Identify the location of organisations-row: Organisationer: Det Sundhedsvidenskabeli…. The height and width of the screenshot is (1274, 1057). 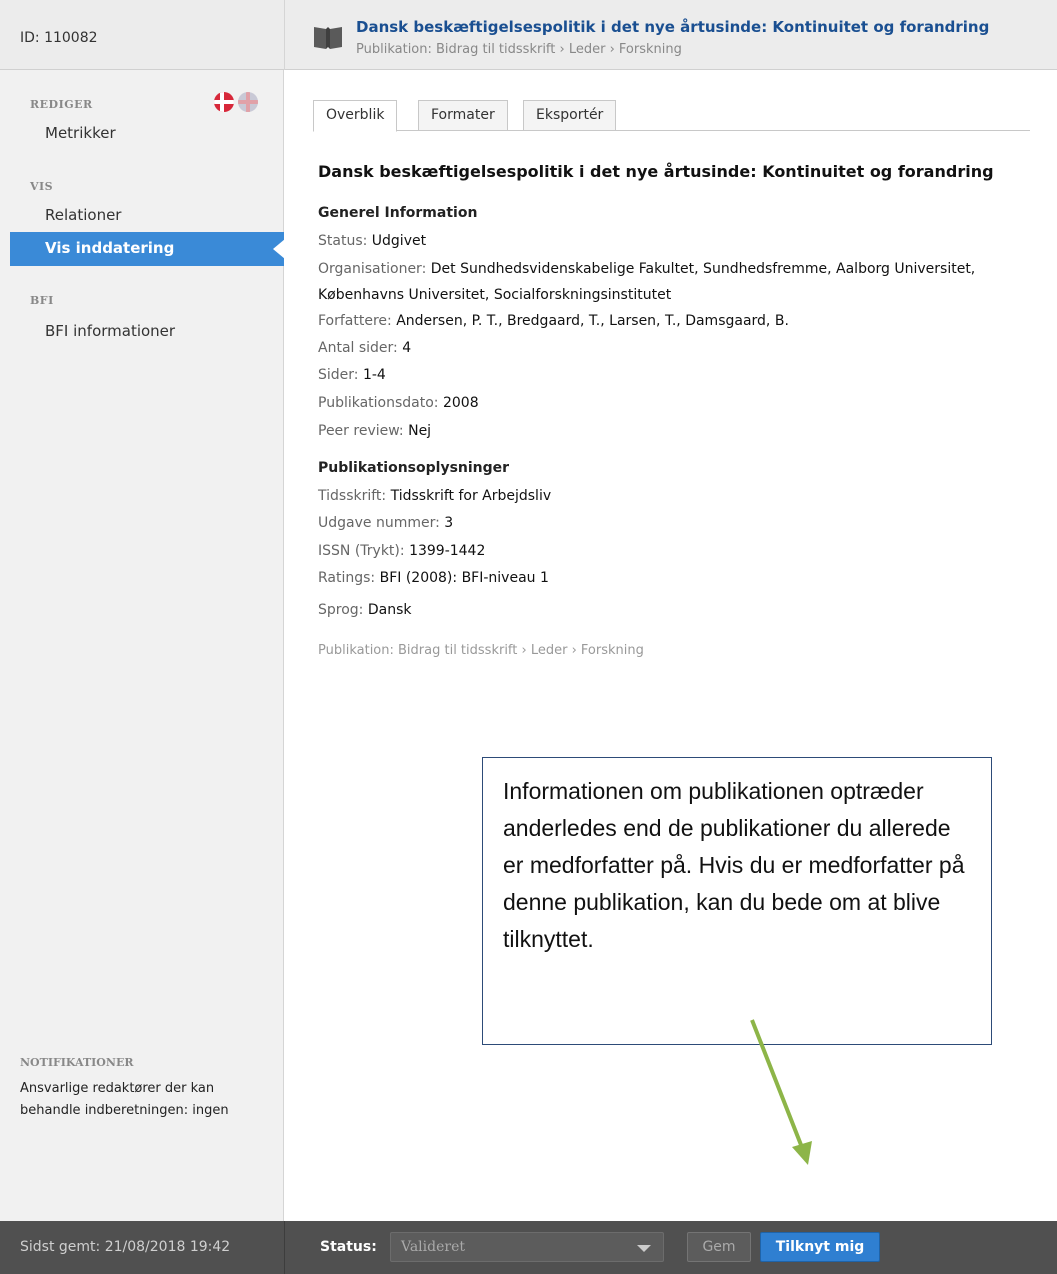
(673, 282).